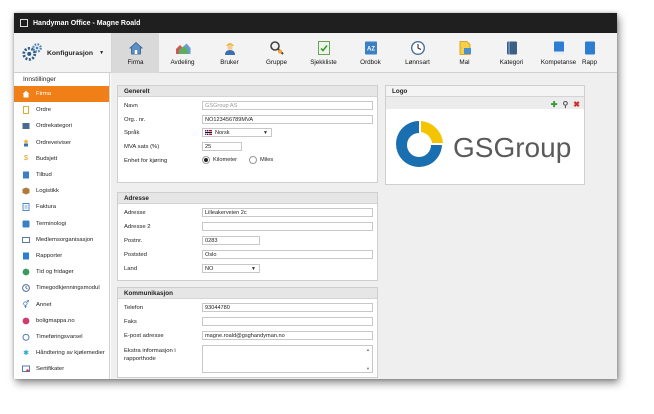 Image resolution: width=654 pixels, height=414 pixels. I want to click on sidebar-item-budsjett: $ Budsjett, so click(61, 159).